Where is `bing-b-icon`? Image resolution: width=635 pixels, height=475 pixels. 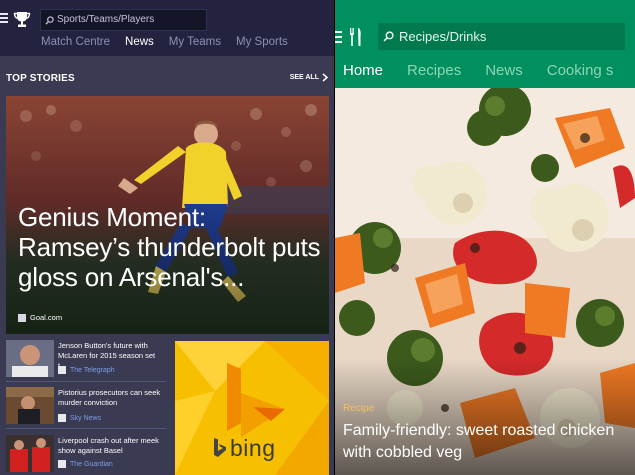
bing-b-icon is located at coordinates (220, 447).